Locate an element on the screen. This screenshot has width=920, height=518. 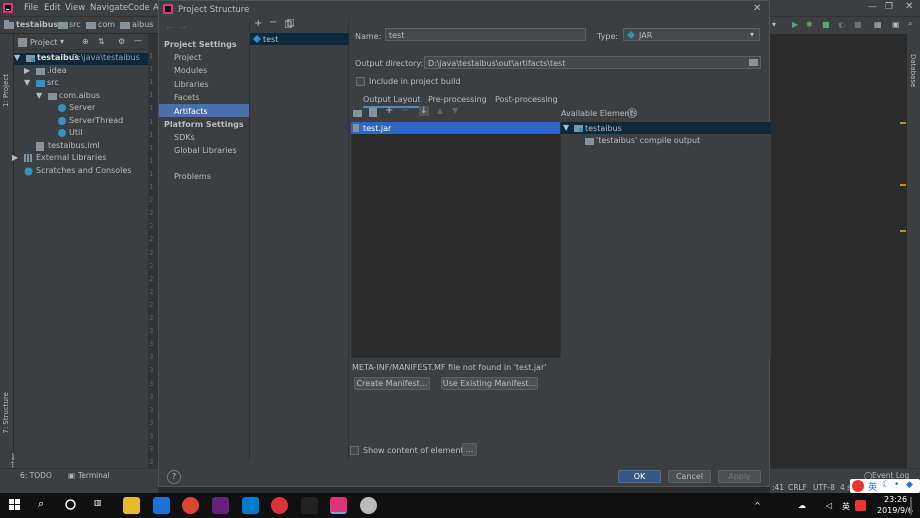
chrome-icon is located at coordinates (190, 505).